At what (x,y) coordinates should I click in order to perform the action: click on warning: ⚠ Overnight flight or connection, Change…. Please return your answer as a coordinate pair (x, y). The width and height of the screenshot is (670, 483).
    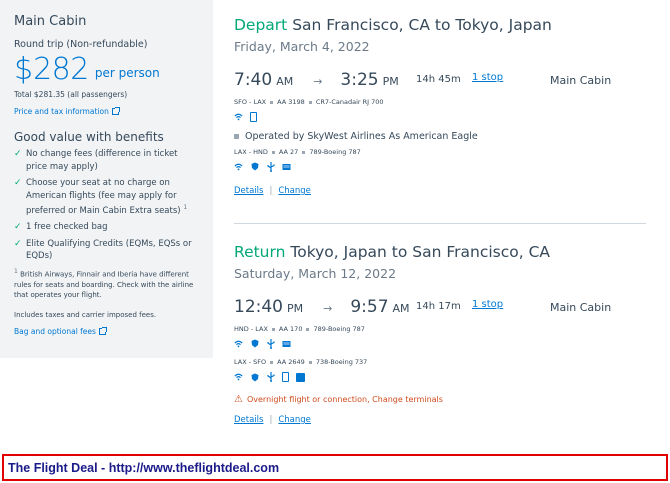
    Looking at the image, I should click on (444, 399).